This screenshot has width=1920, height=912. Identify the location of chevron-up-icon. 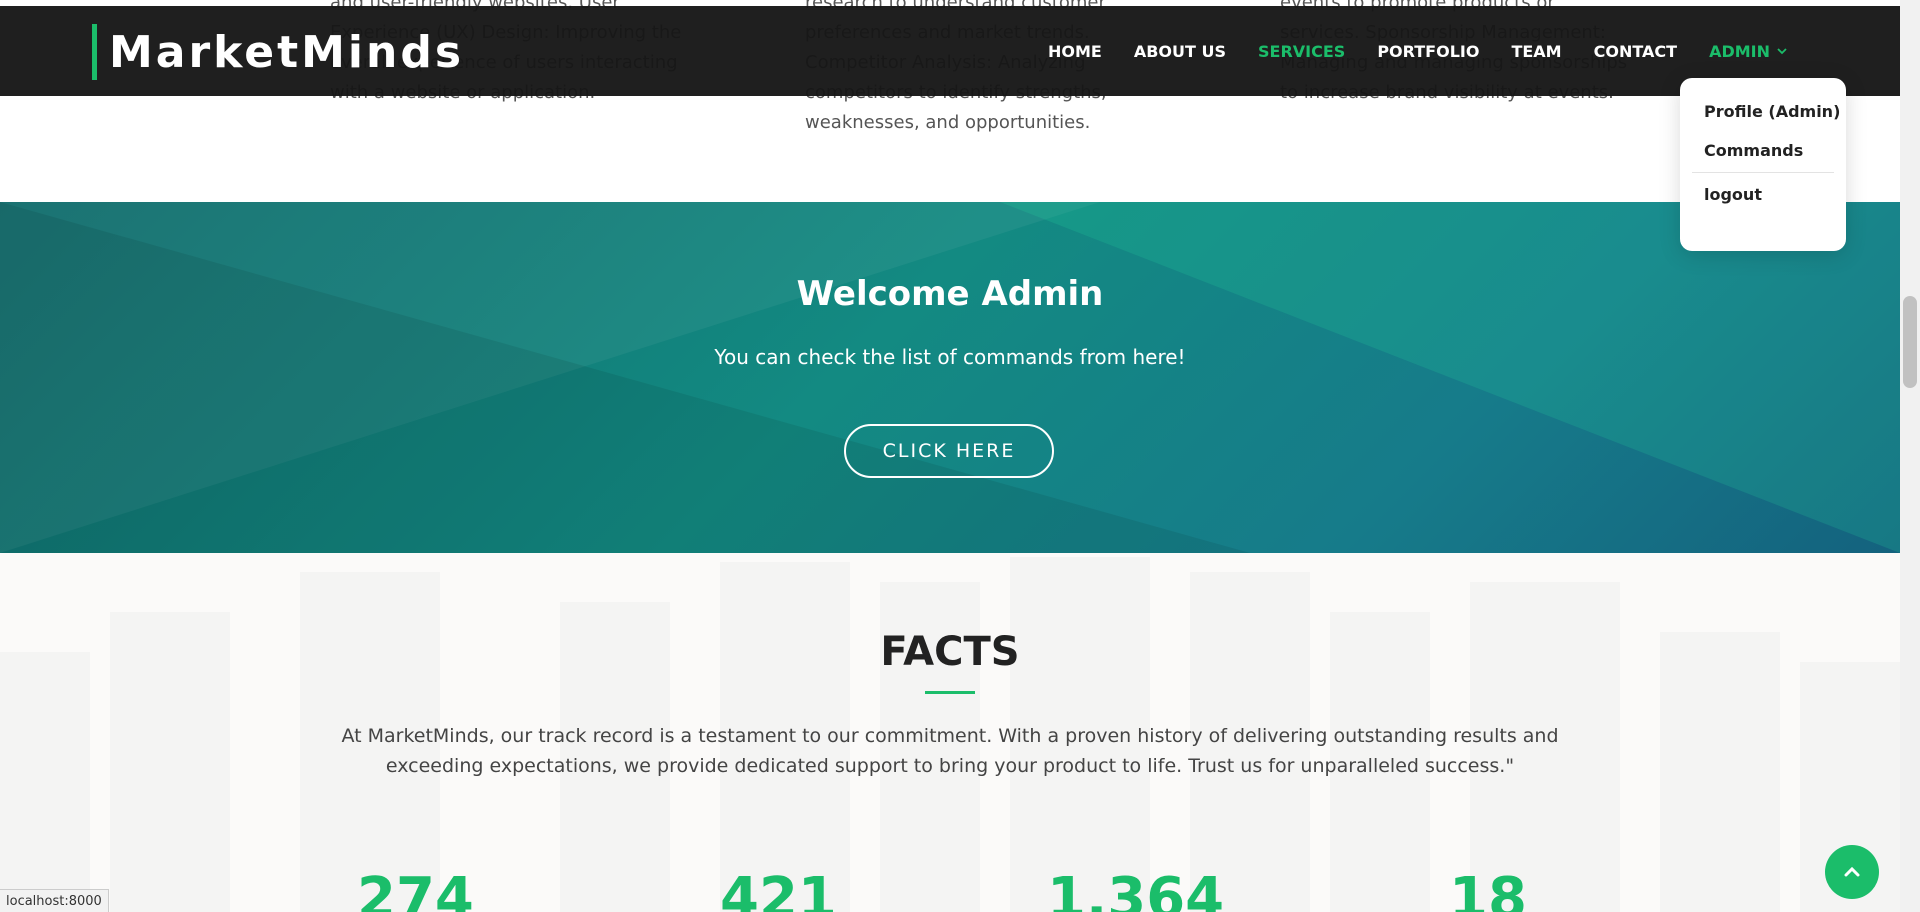
(1852, 871).